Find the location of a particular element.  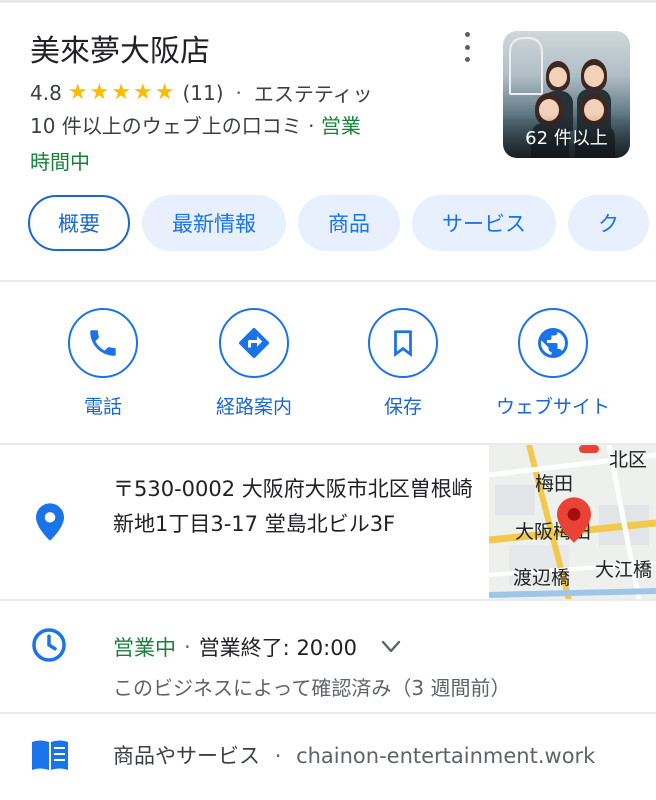

tab-products: 商品 is located at coordinates (349, 223).